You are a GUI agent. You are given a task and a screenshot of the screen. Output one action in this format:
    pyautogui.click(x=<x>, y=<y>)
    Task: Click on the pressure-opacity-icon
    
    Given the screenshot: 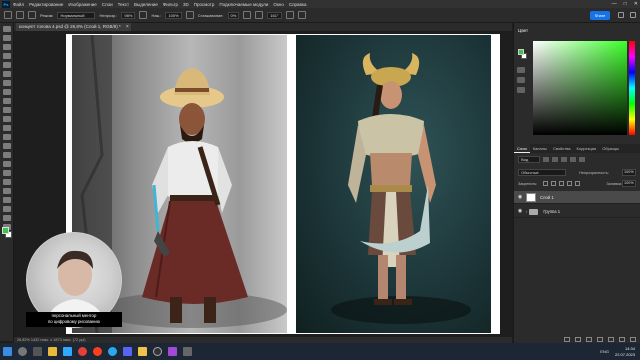 What is the action you would take?
    pyautogui.click(x=143, y=15)
    